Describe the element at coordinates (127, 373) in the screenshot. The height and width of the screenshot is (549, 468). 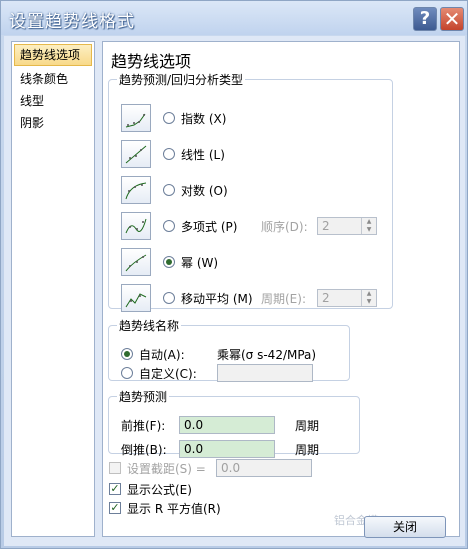
I see `custom-name-radio` at that location.